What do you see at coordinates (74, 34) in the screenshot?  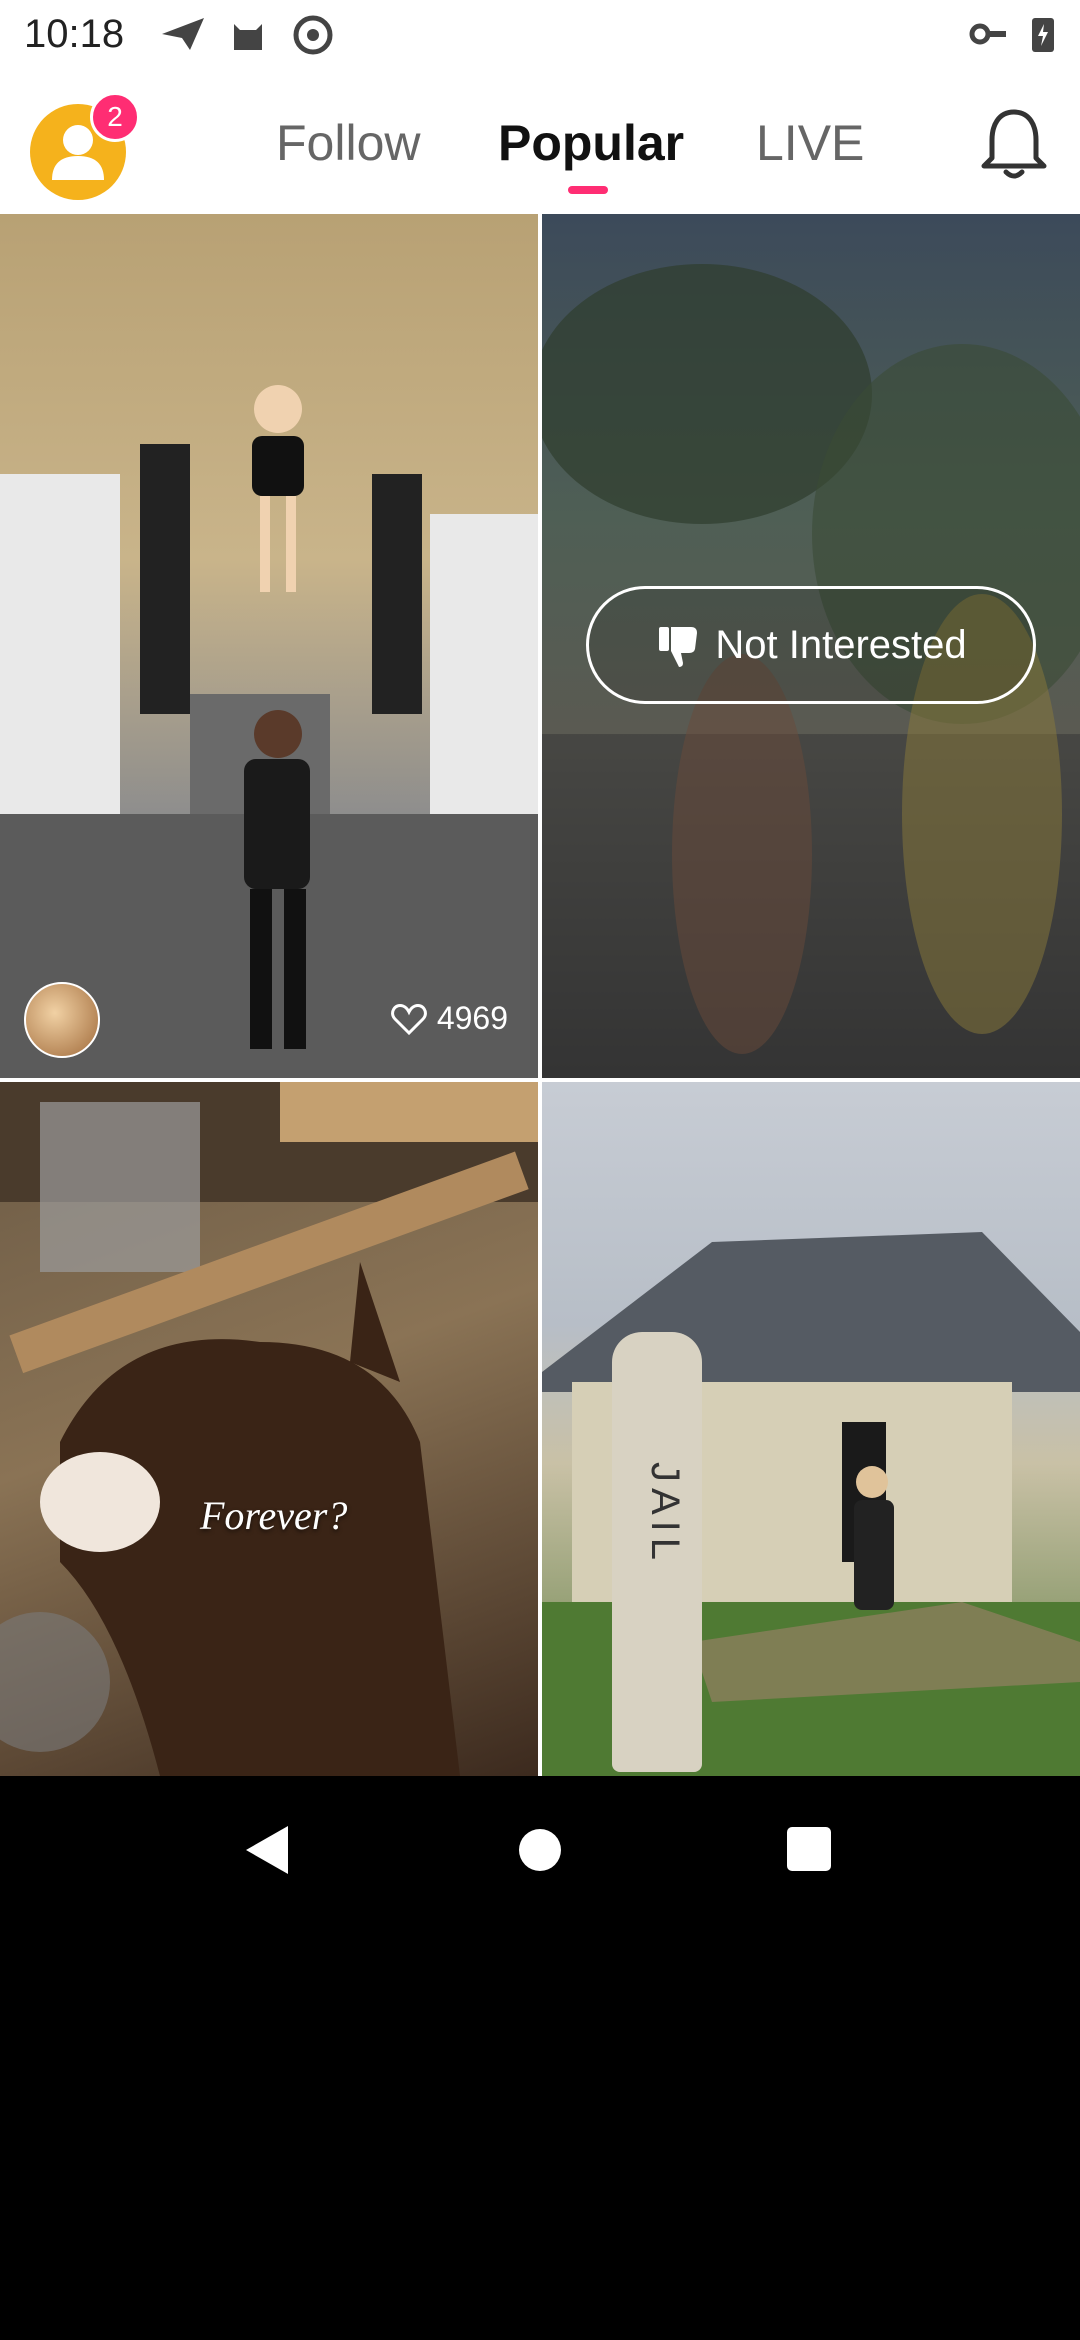 I see `status-time: 10:18` at bounding box center [74, 34].